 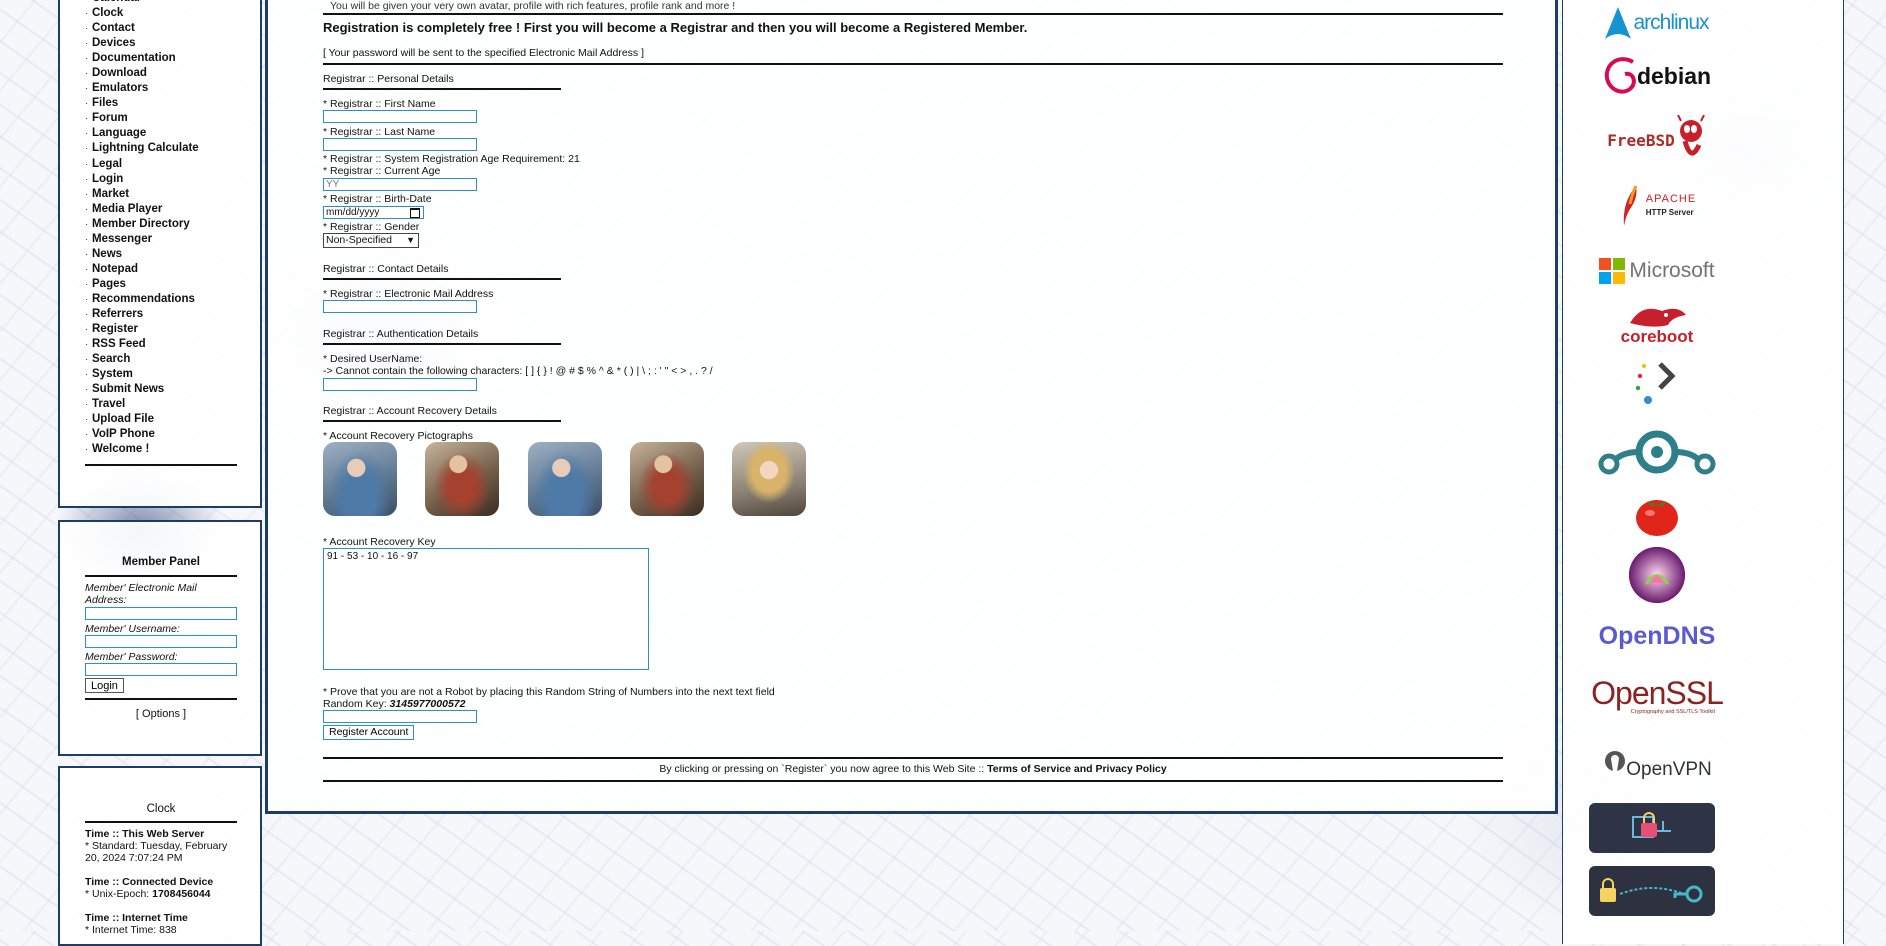 I want to click on nav-item-rss-feed: · RSS Feed, so click(x=142, y=344).